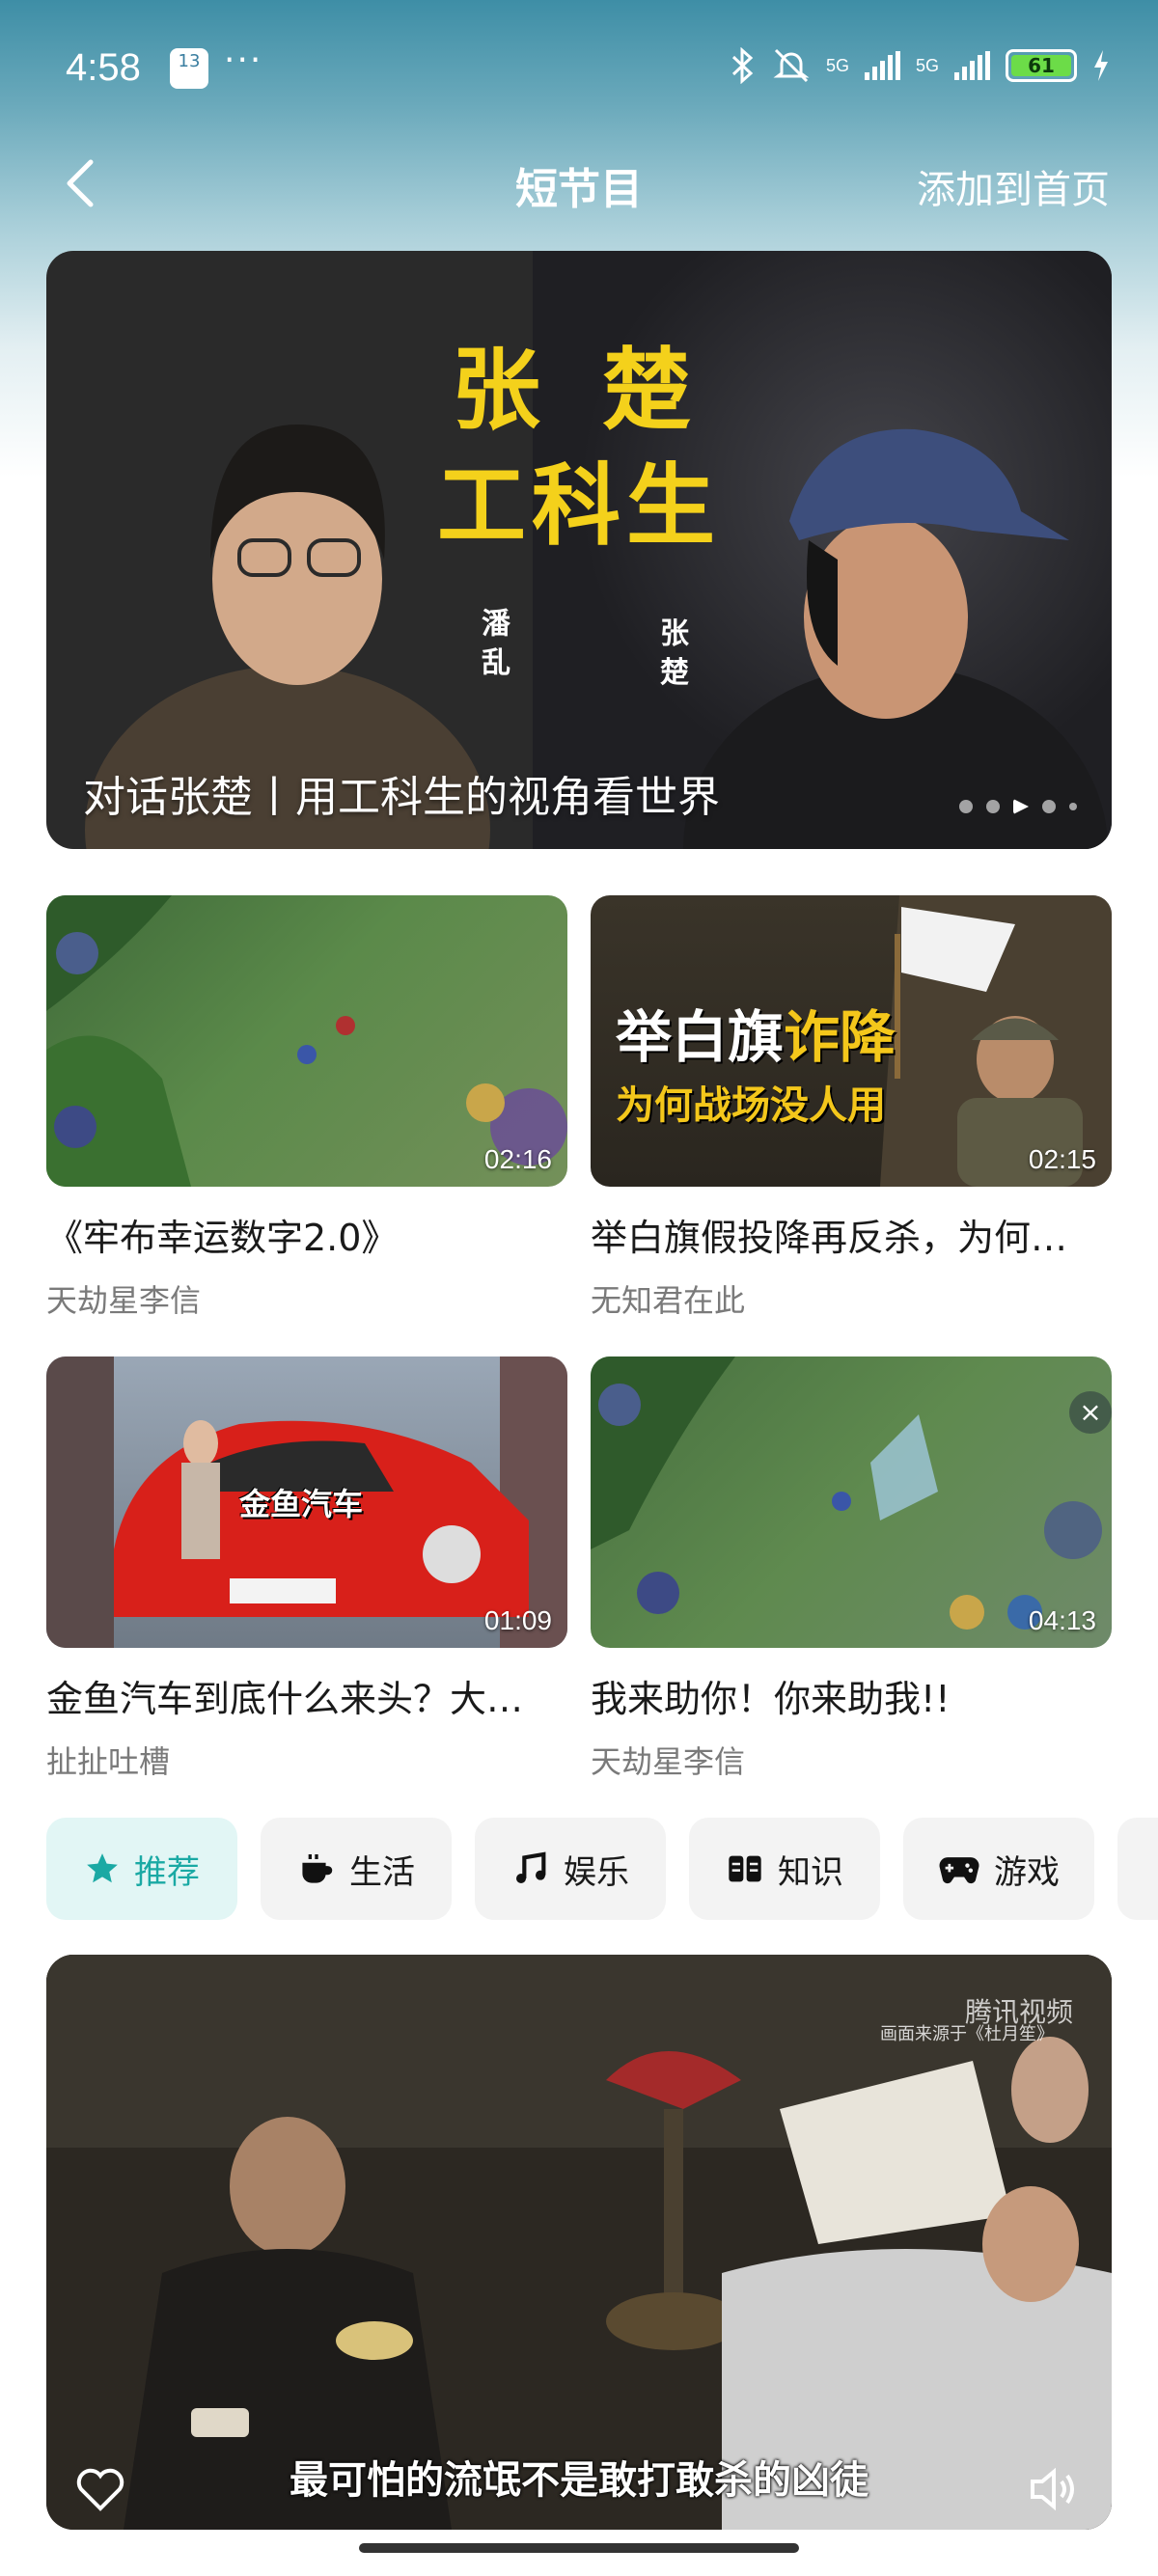  Describe the element at coordinates (189, 68) in the screenshot. I see `calendar-notification-icon: 13` at that location.